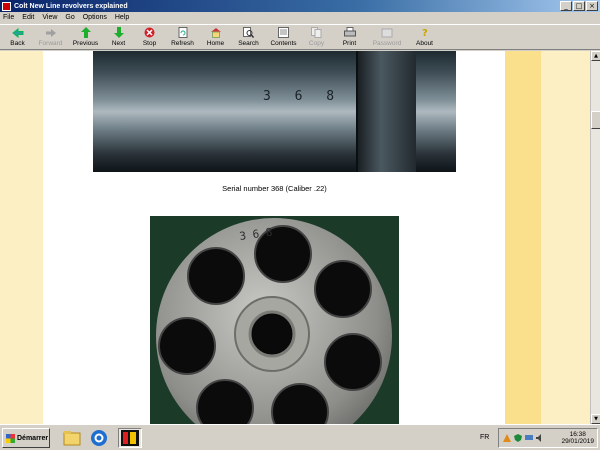  What do you see at coordinates (182, 43) in the screenshot?
I see `refresh-label: Refresh` at bounding box center [182, 43].